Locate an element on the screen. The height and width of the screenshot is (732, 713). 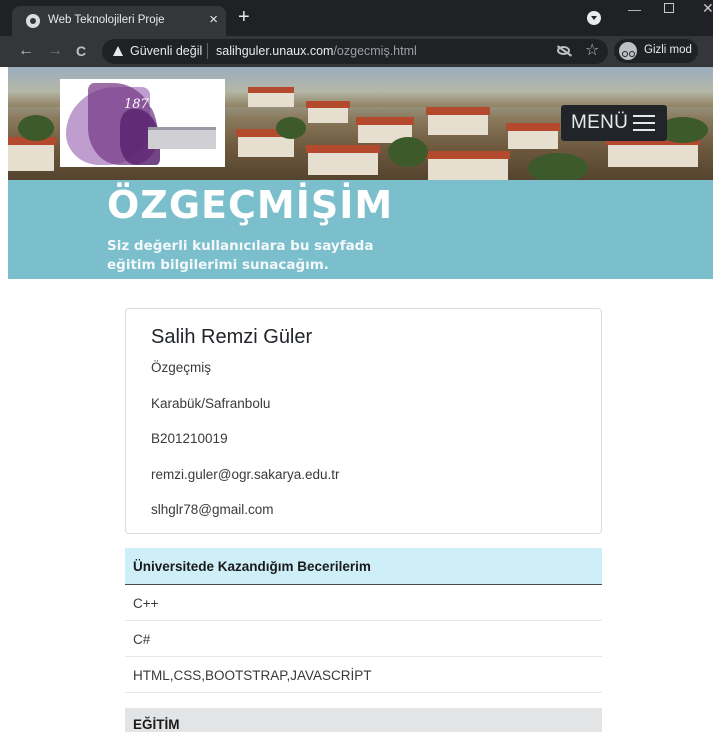
eye-off-icon is located at coordinates (563, 50).